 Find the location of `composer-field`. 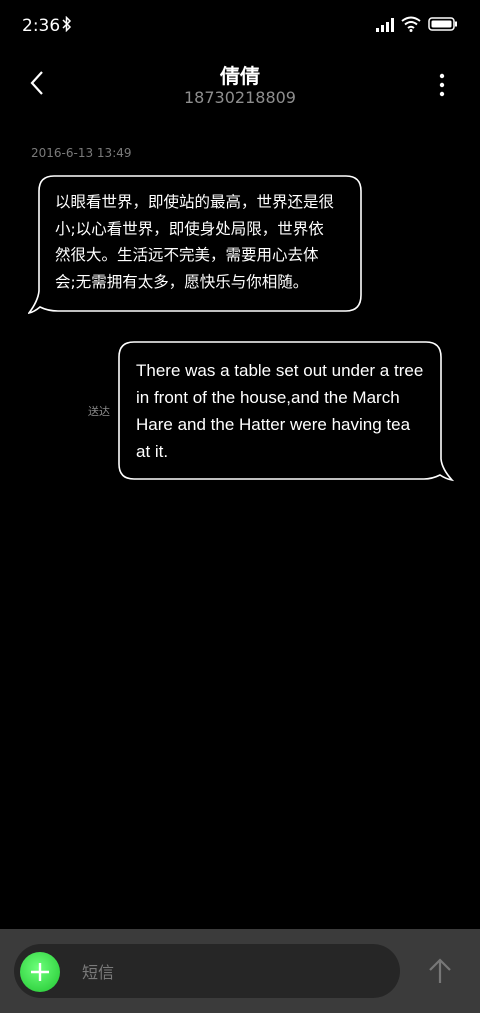

composer-field is located at coordinates (207, 972).